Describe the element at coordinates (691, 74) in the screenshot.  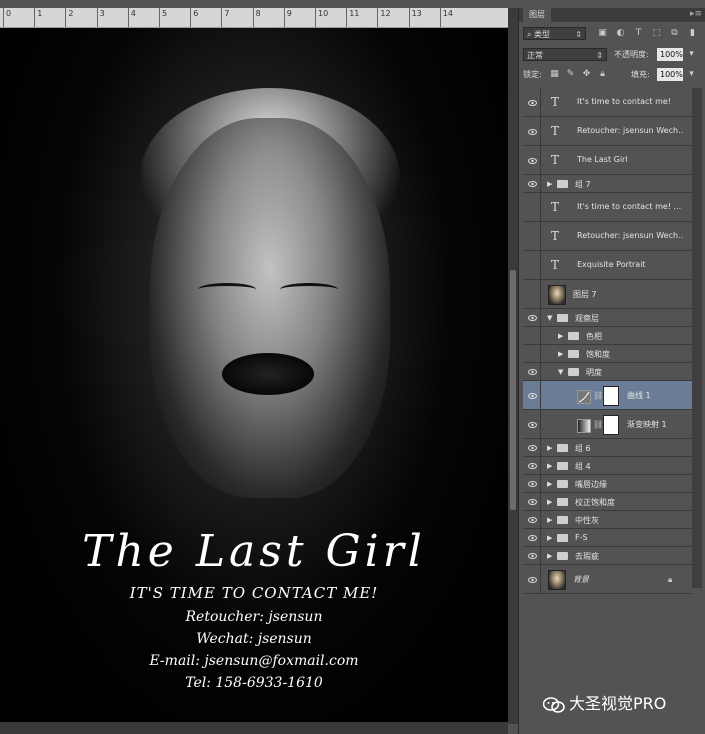
I see `fill-slider-icon: ▾` at that location.